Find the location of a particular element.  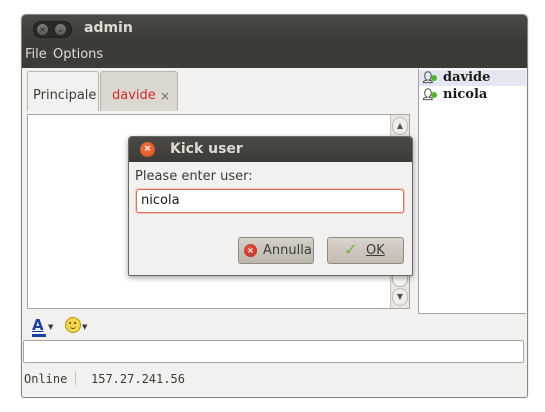

smiley-icon is located at coordinates (73, 325).